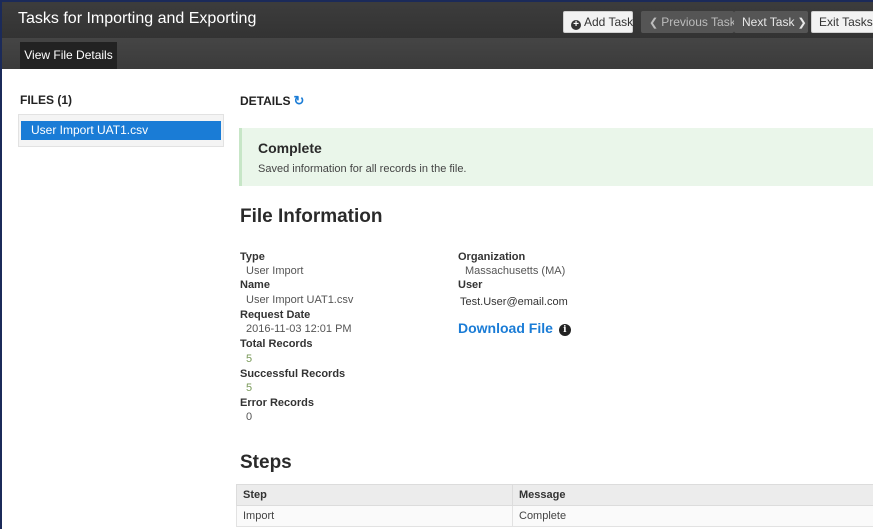  I want to click on type-value: User Import, so click(275, 271).